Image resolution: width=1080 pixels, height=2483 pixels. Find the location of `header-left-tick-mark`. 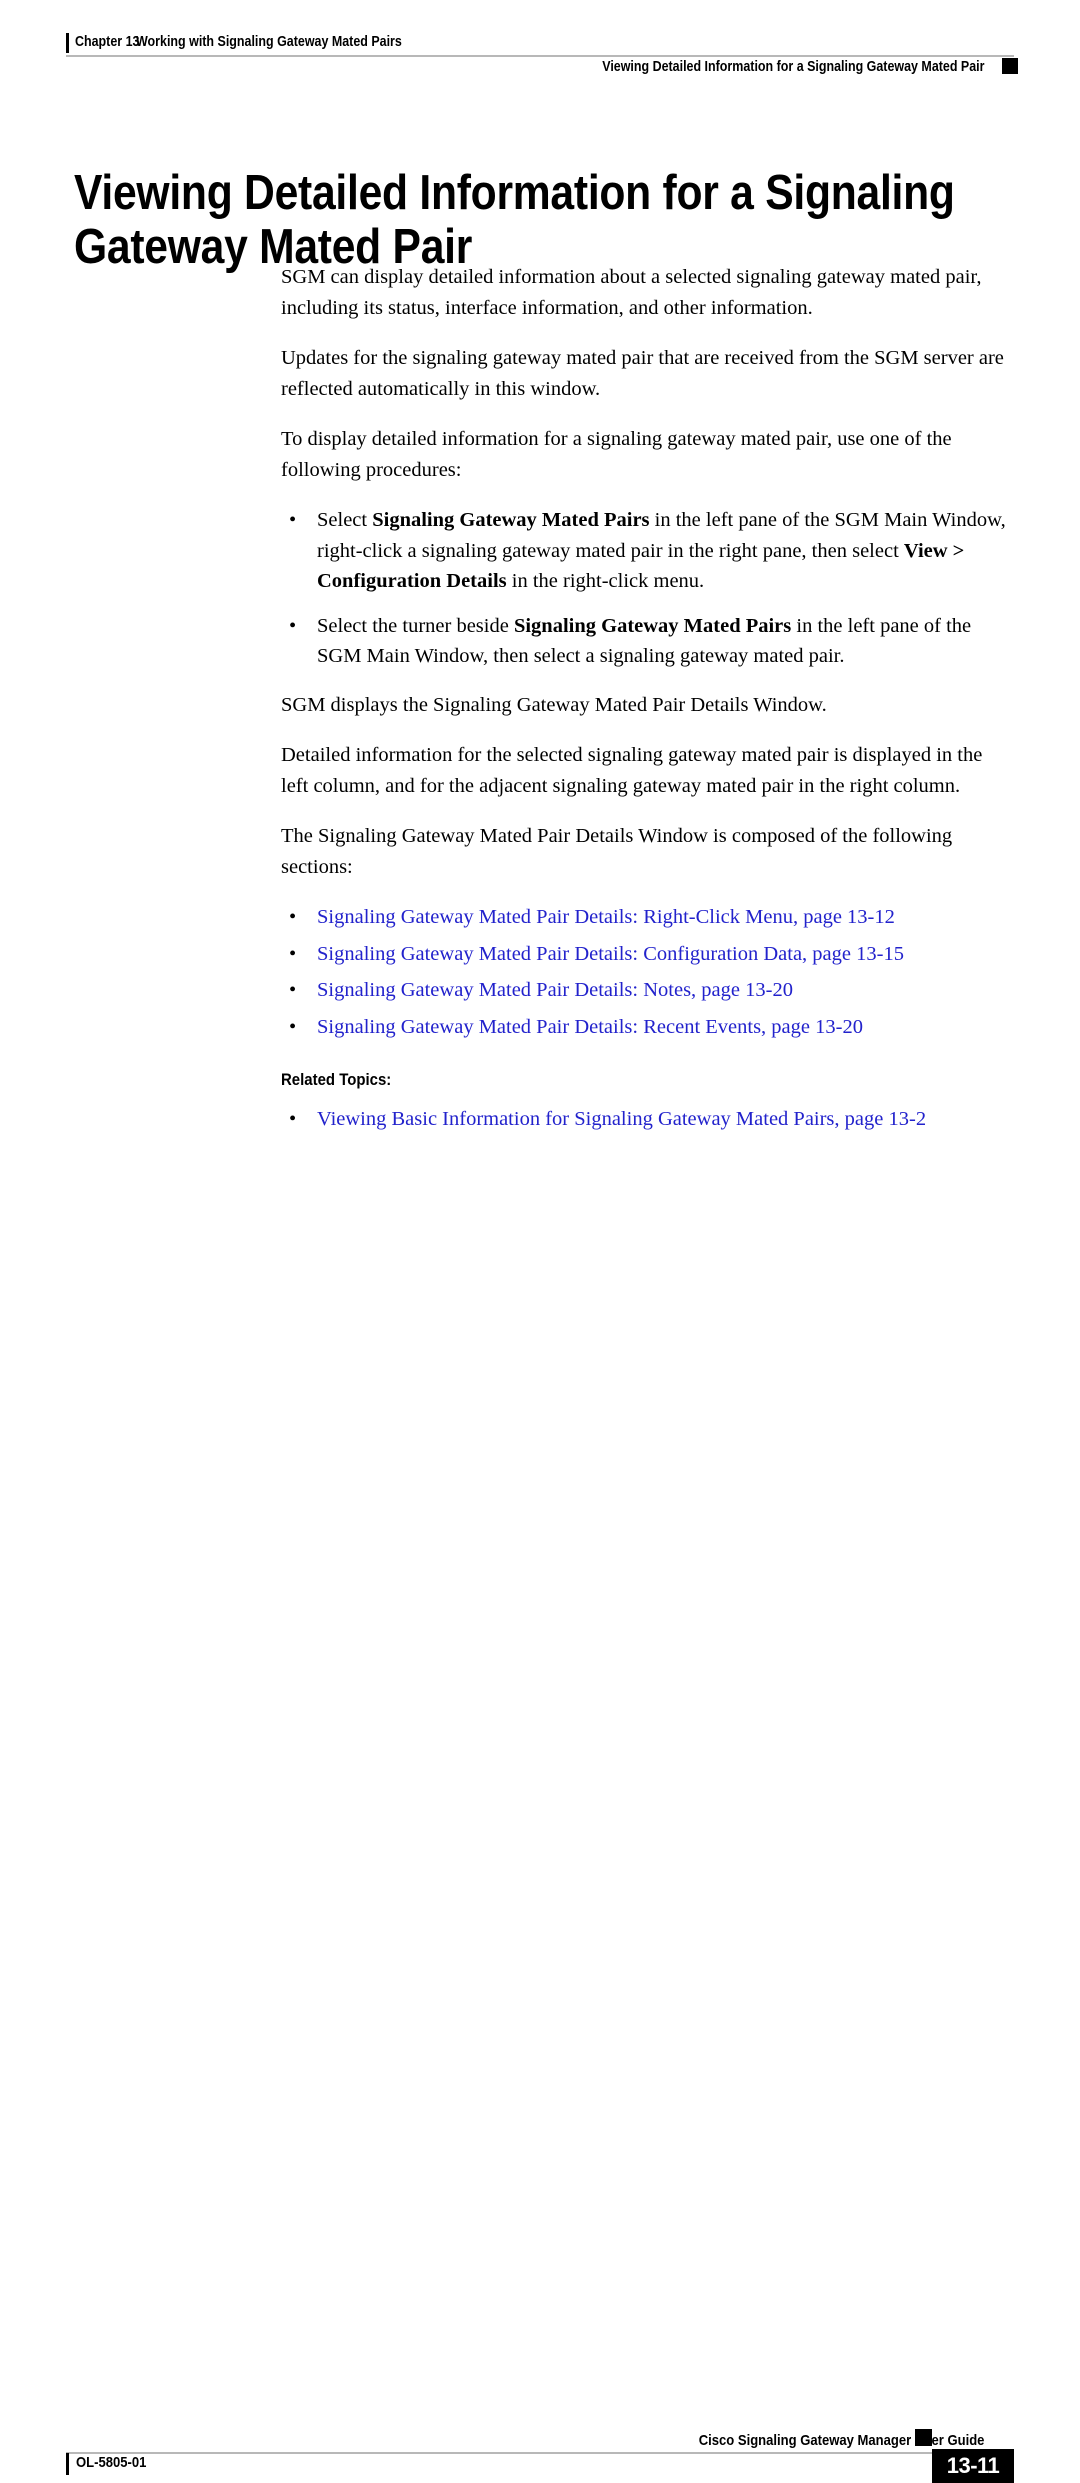

header-left-tick-mark is located at coordinates (67, 43).